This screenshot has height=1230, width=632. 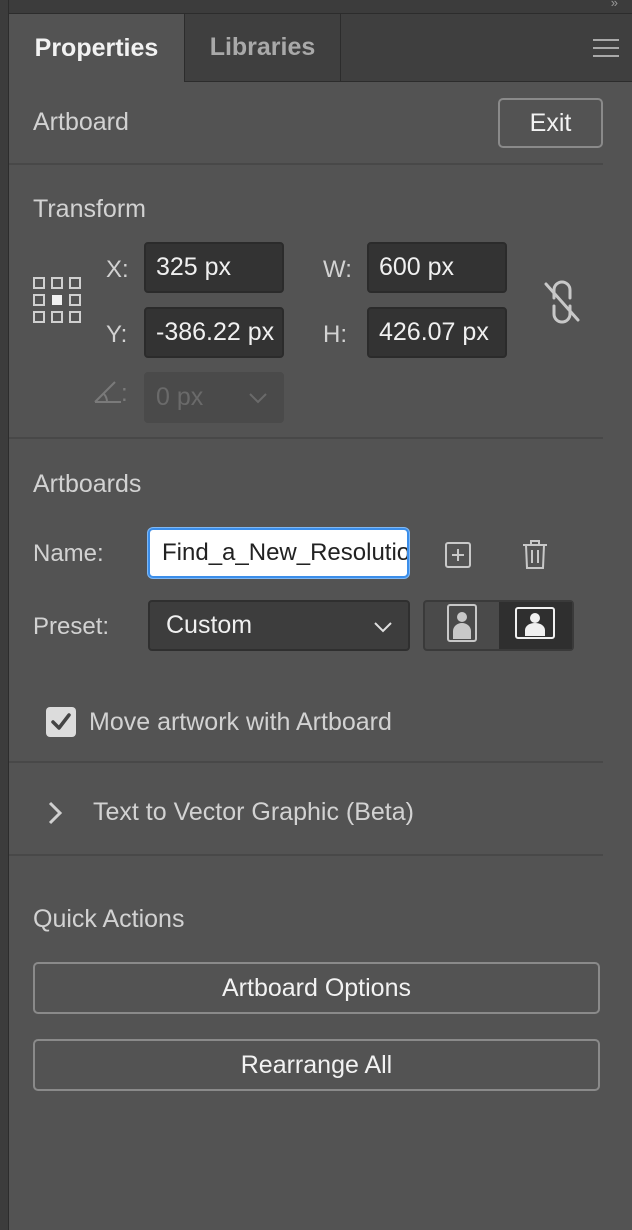 I want to click on checkmark-icon, so click(x=61, y=721).